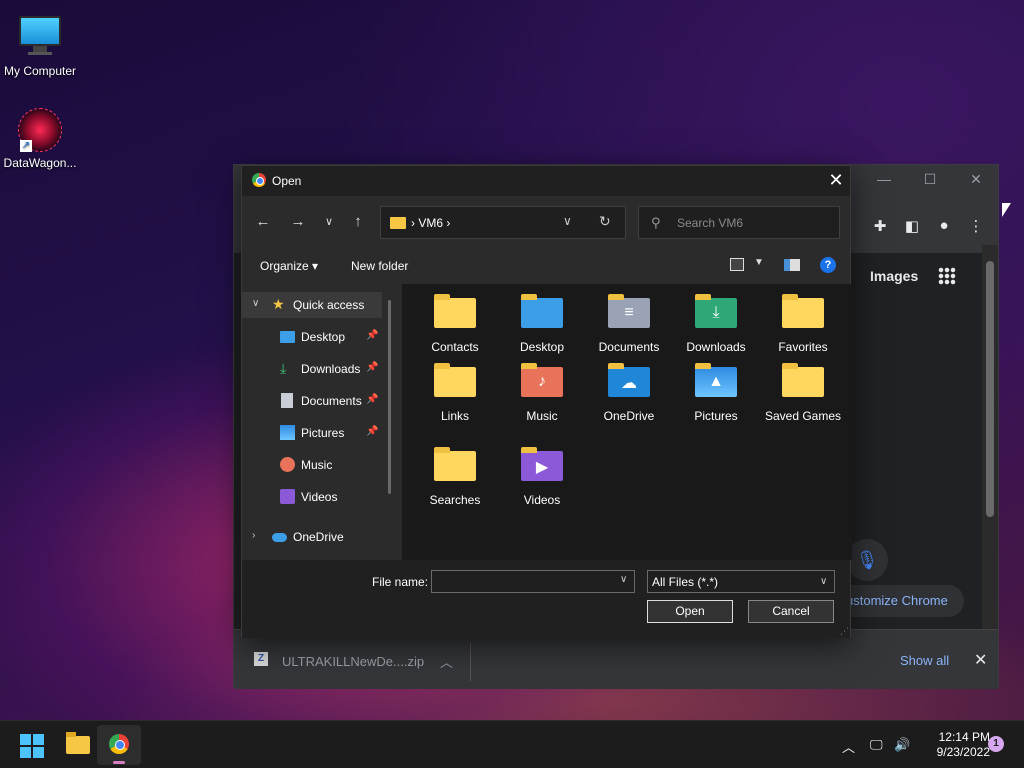 This screenshot has width=1024, height=768. What do you see at coordinates (78, 743) in the screenshot?
I see `file-explorer-icon` at bounding box center [78, 743].